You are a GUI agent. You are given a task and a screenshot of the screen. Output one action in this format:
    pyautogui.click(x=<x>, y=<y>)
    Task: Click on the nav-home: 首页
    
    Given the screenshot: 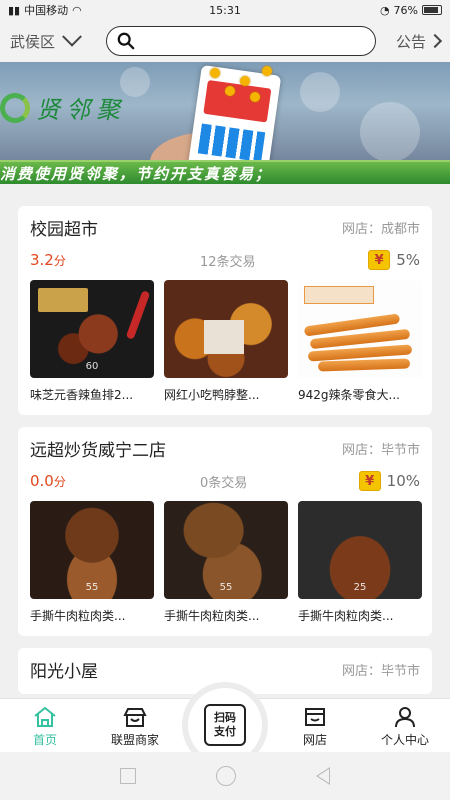 What is the action you would take?
    pyautogui.click(x=45, y=726)
    